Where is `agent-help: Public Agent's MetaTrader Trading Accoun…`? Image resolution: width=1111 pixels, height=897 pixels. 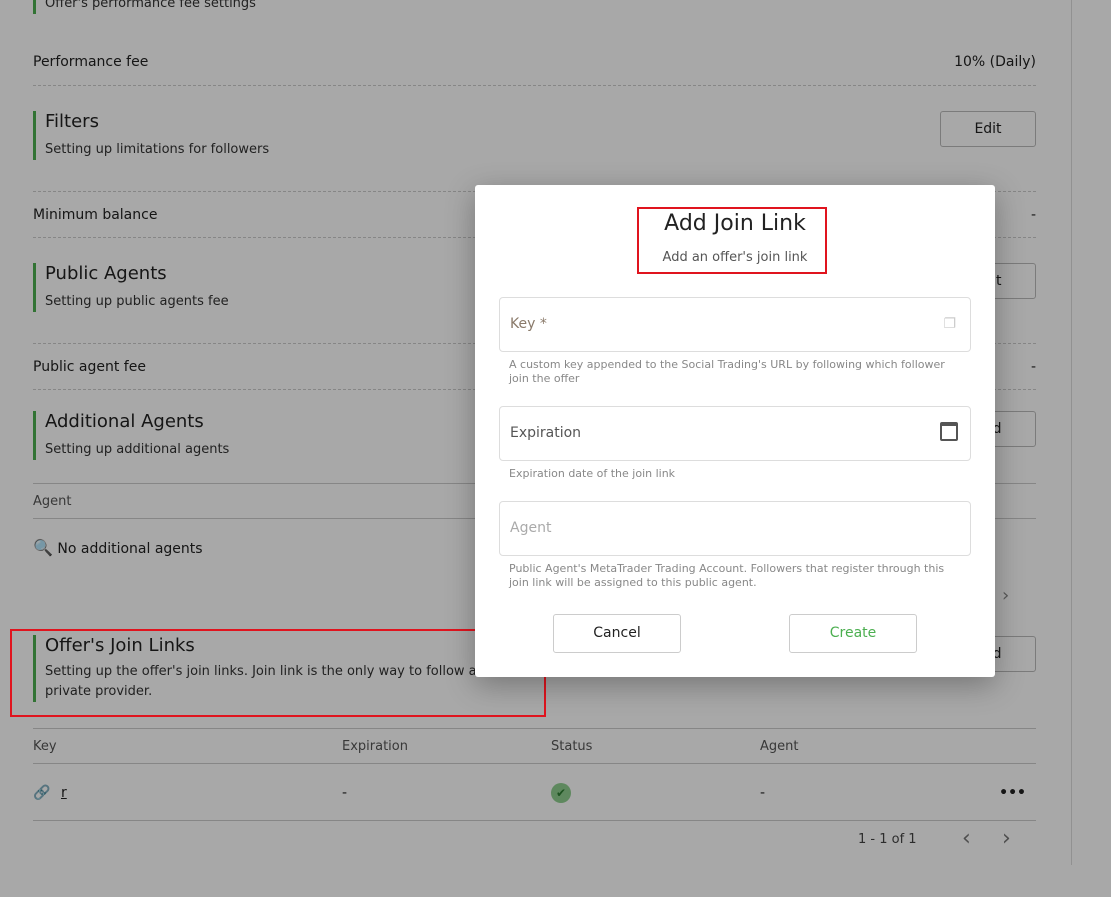
agent-help: Public Agent's MetaTrader Trading Accoun… is located at coordinates (727, 575).